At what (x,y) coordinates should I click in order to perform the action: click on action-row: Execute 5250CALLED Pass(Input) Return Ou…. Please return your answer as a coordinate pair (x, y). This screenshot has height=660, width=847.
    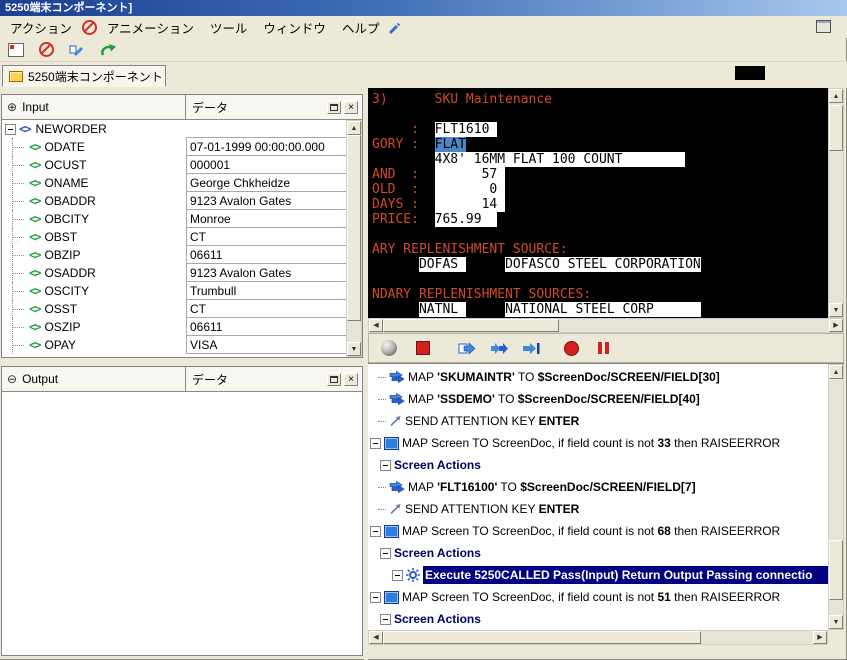
    Looking at the image, I should click on (598, 575).